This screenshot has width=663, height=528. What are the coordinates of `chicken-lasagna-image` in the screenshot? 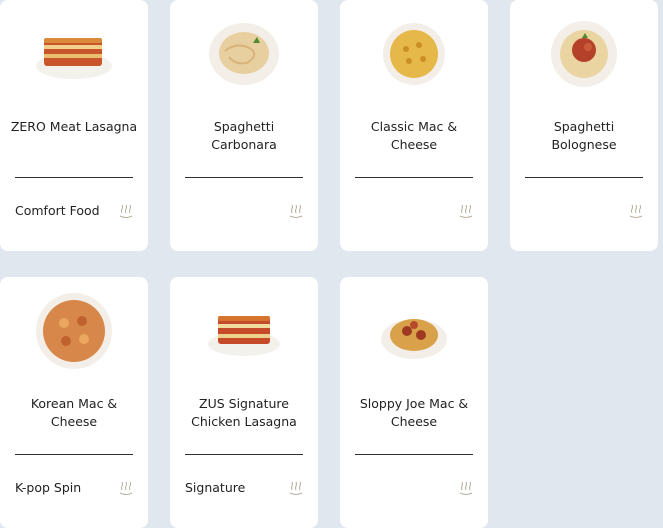 It's located at (244, 333).